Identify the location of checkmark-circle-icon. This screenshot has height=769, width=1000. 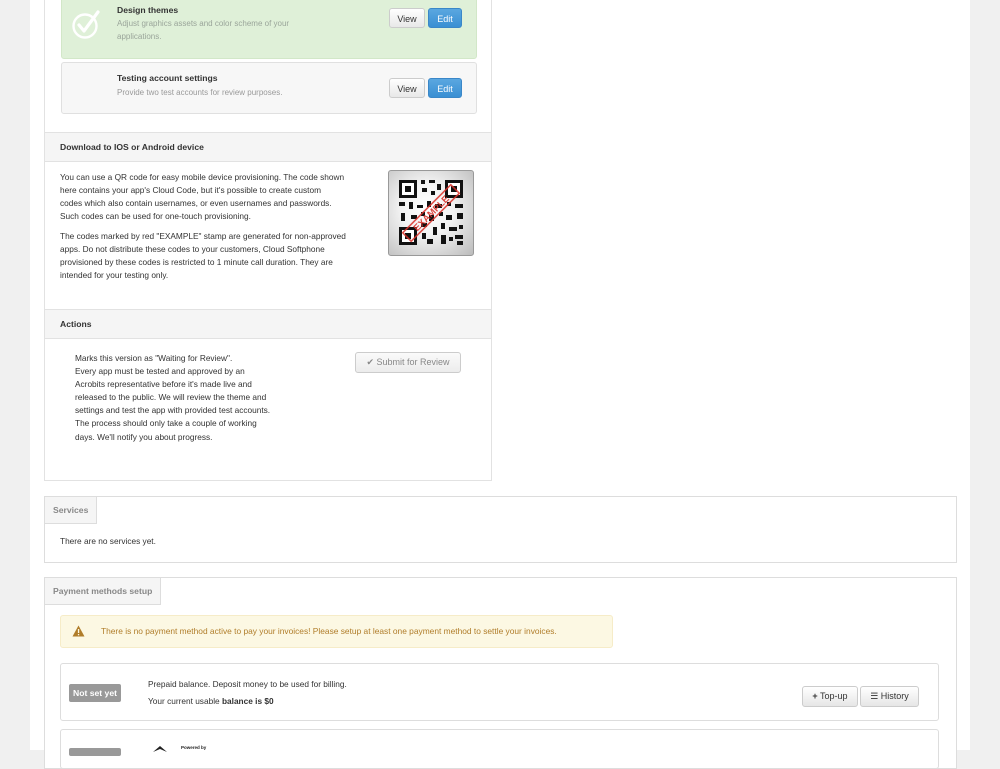
(87, 25).